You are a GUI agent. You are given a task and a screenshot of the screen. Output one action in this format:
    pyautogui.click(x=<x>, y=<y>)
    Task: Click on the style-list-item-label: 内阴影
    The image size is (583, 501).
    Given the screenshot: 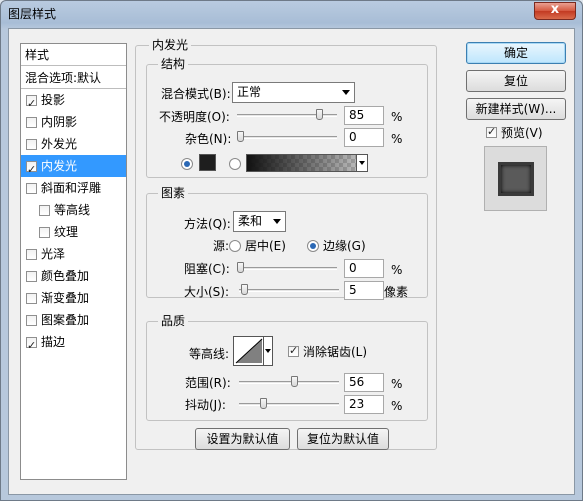 What is the action you would take?
    pyautogui.click(x=59, y=122)
    